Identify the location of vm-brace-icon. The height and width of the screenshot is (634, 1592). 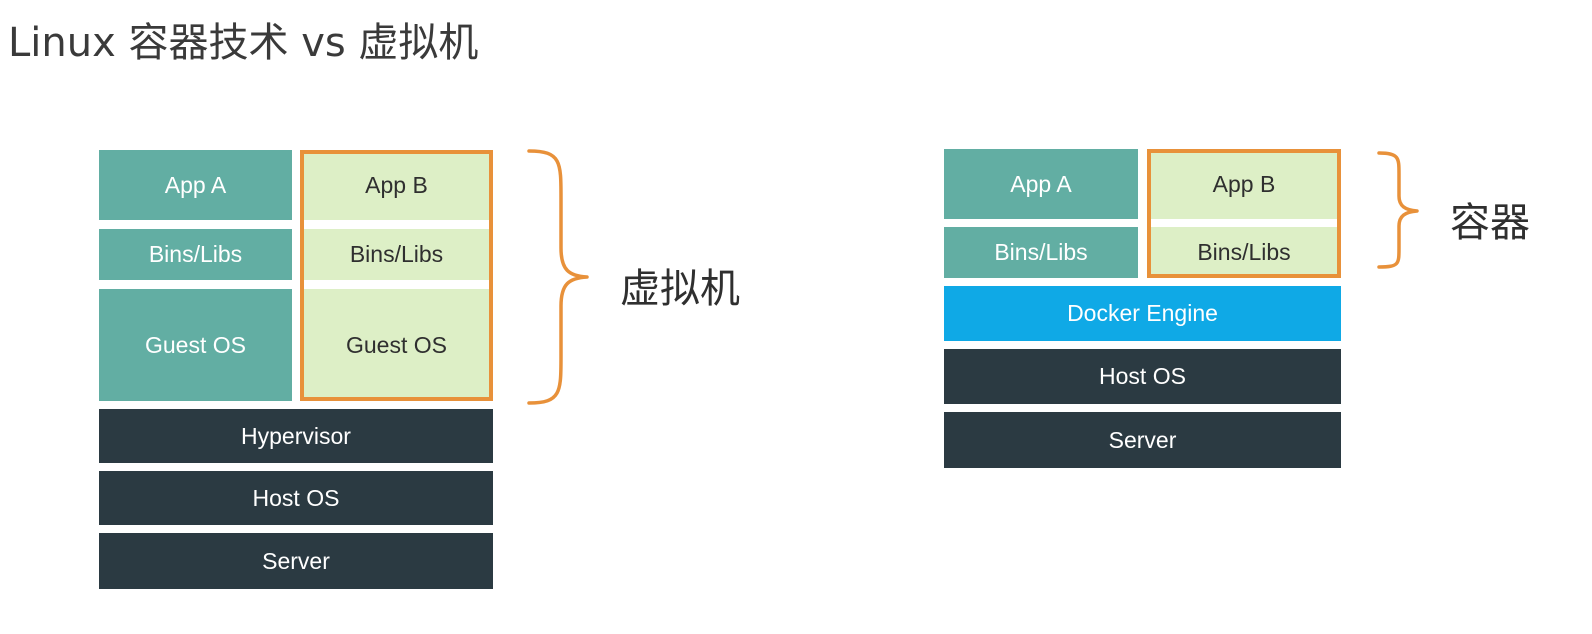
(558, 277).